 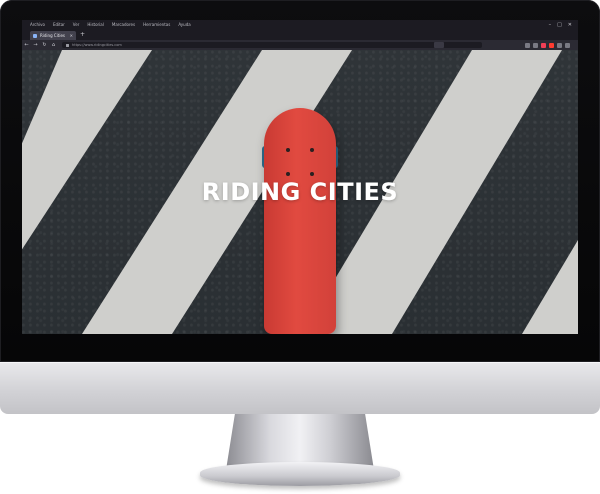 I want to click on menu-item-file: Archivo, so click(x=37, y=25).